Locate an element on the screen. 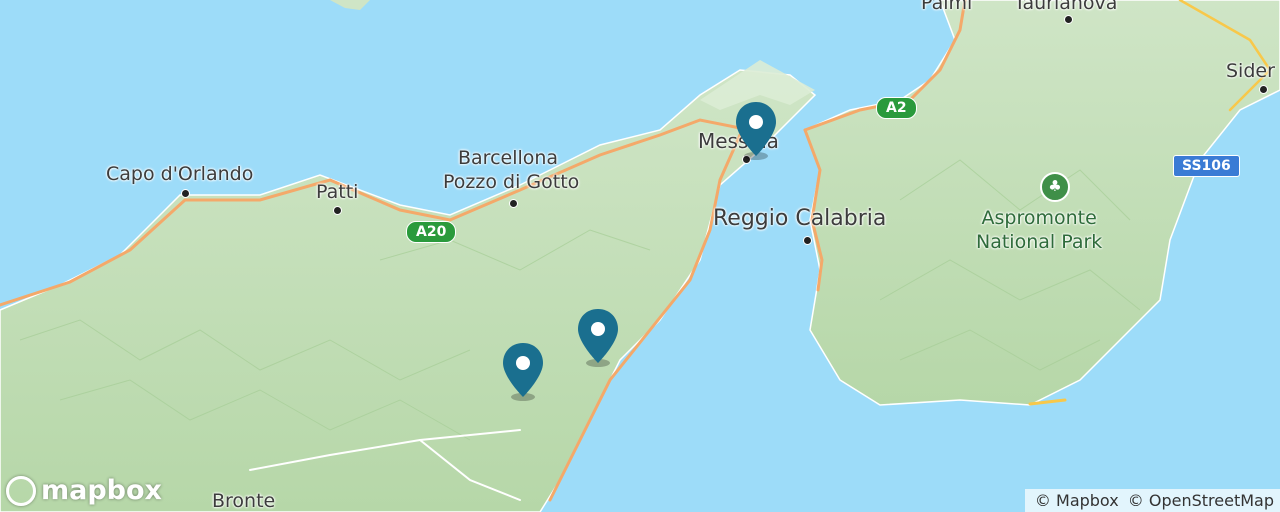 This screenshot has height=512, width=1280. place-dot-taurianova is located at coordinates (1068, 19).